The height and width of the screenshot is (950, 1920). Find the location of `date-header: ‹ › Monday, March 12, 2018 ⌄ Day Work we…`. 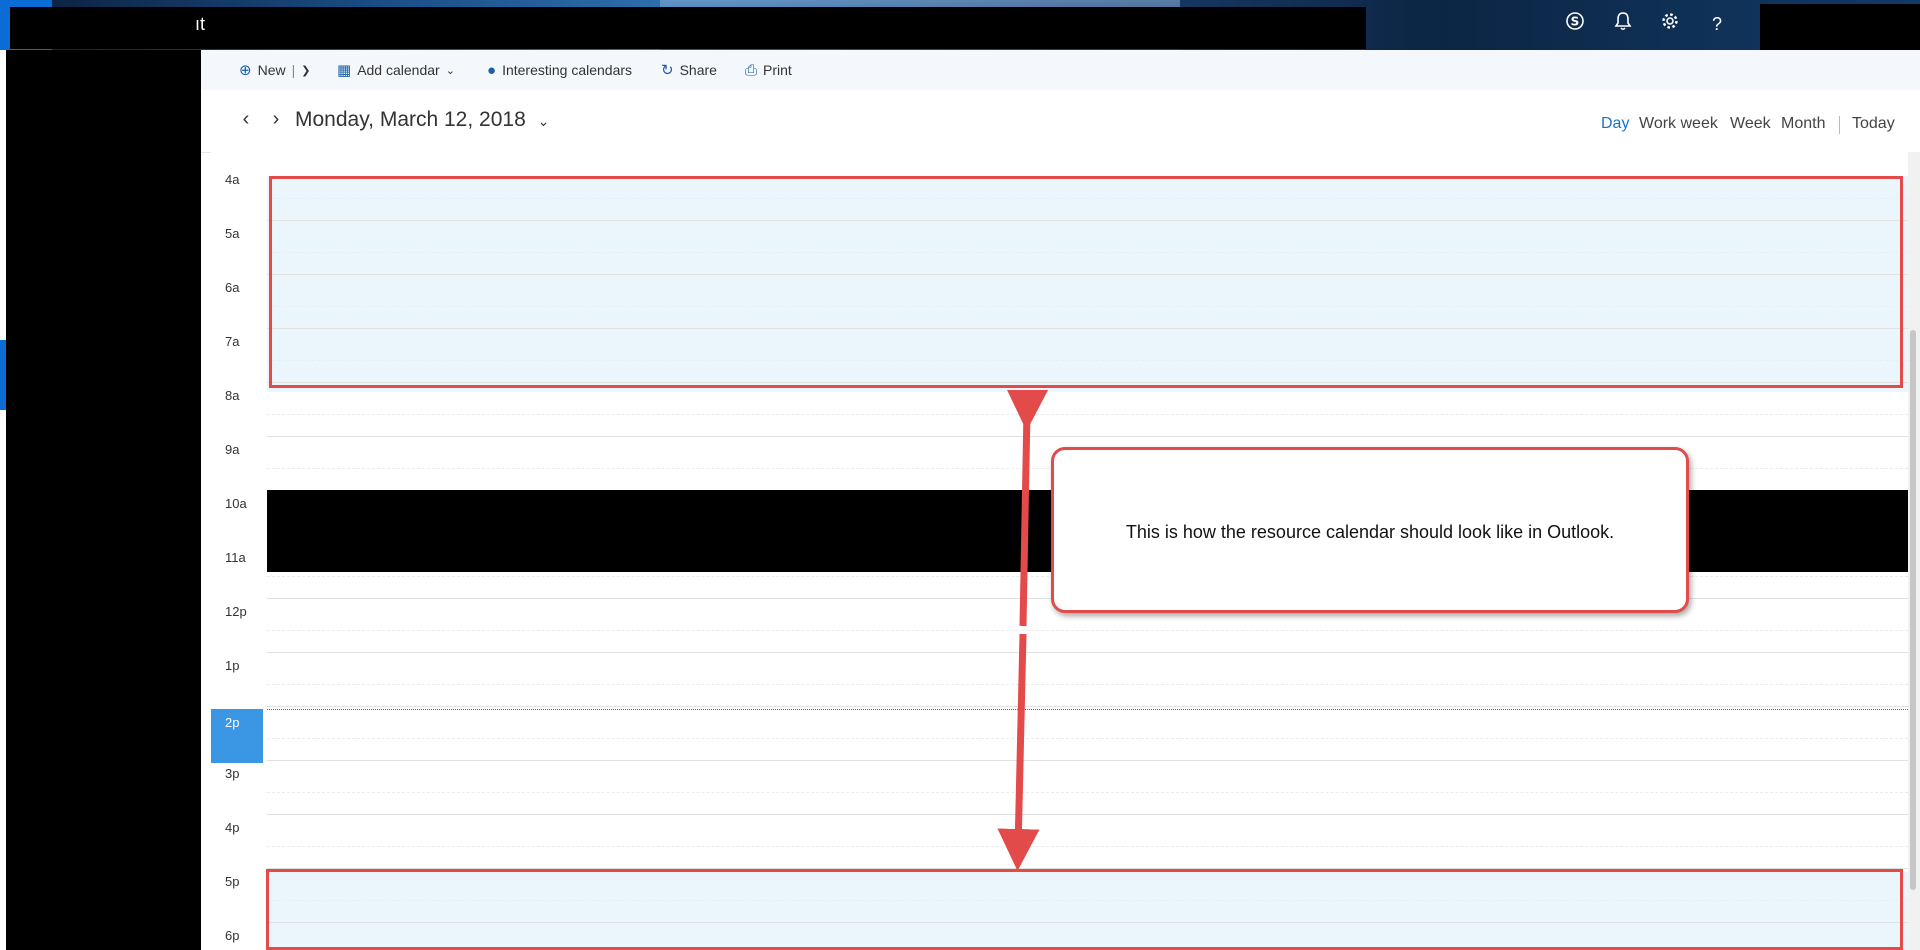

date-header: ‹ › Monday, March 12, 2018 ⌄ Day Work we… is located at coordinates (1060, 121).